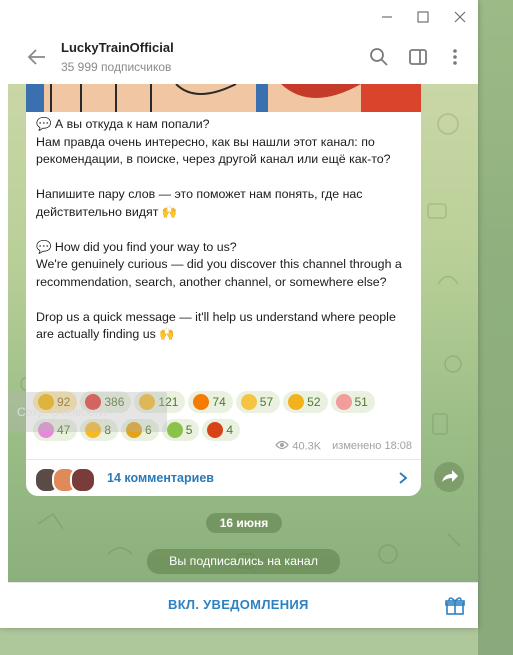  I want to click on maximize-icon, so click(423, 17).